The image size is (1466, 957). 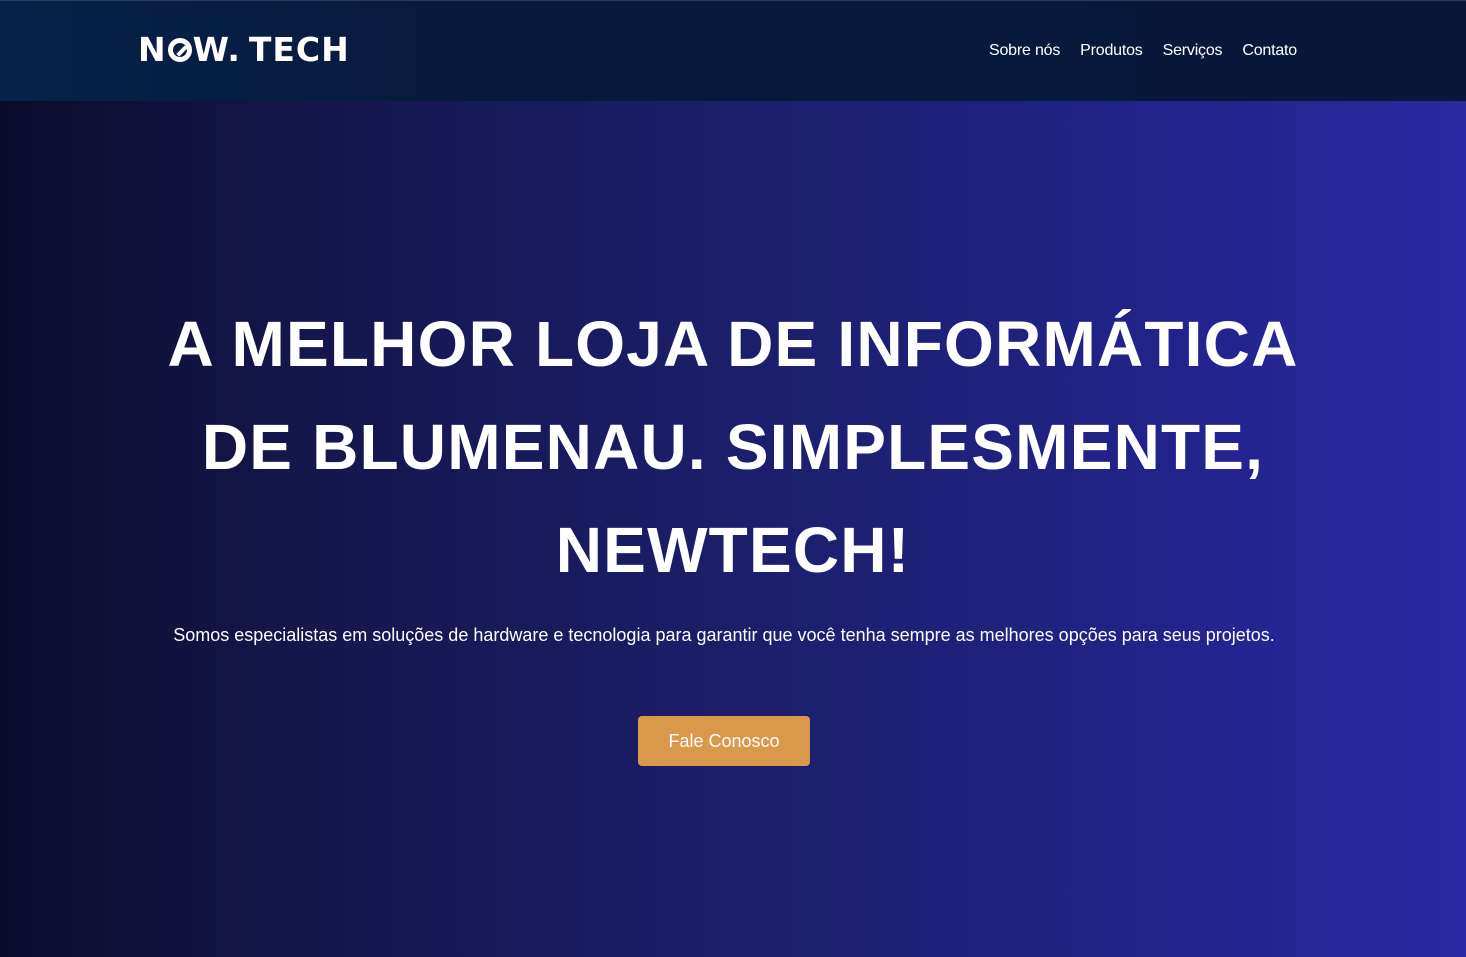 What do you see at coordinates (1024, 51) in the screenshot?
I see `nav-link-sobre-nos: Sobre nós` at bounding box center [1024, 51].